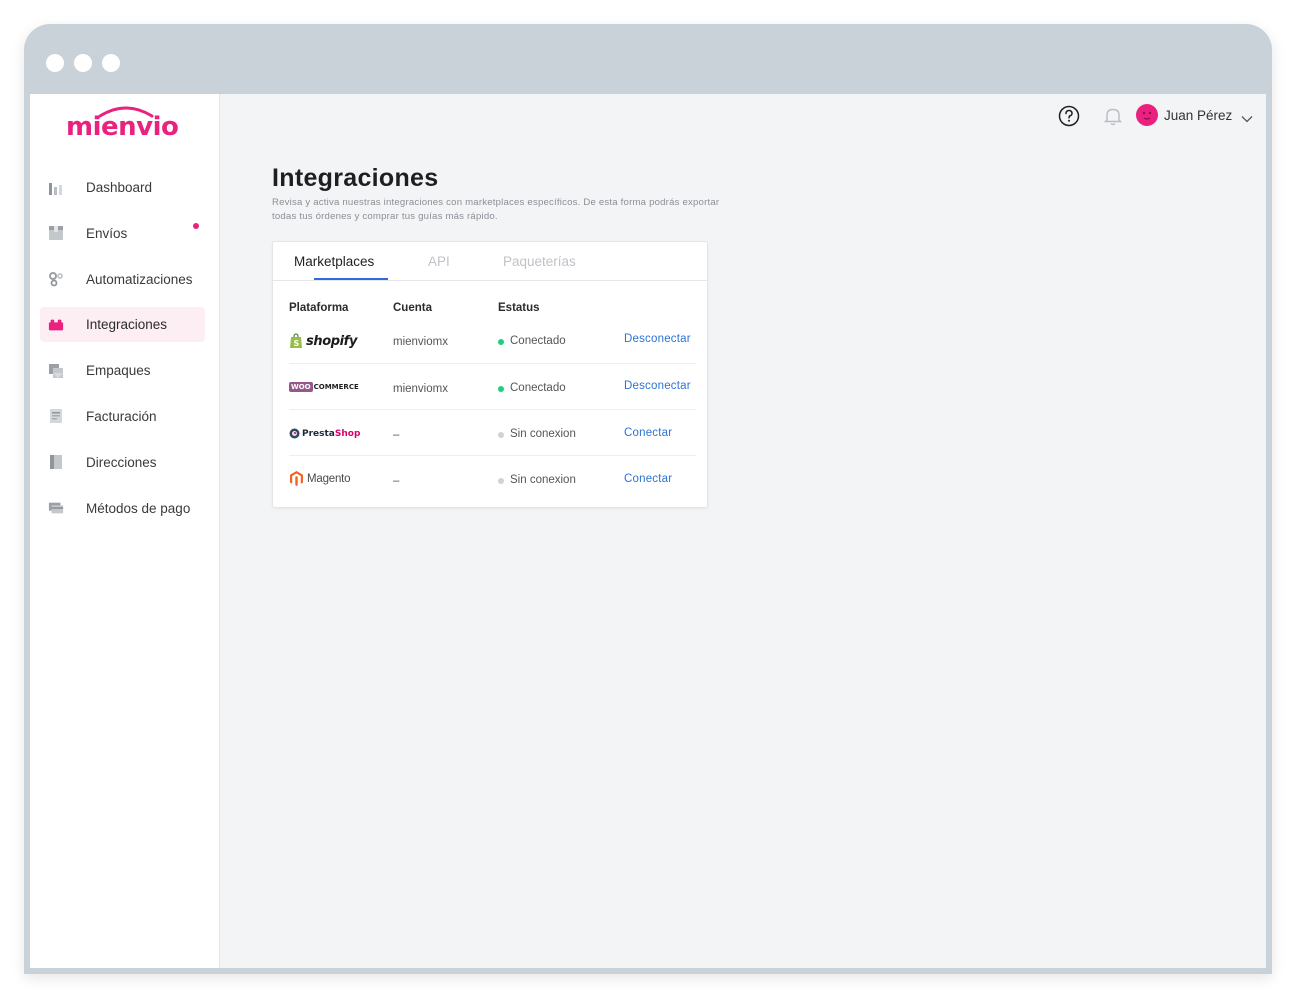  What do you see at coordinates (490, 261) in the screenshot?
I see `tab-bar: Marketplaces API Paqueterías` at bounding box center [490, 261].